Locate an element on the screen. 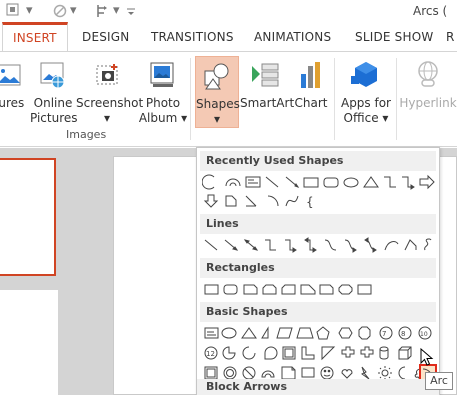 The width and height of the screenshot is (457, 395). shape-label-12: 12 is located at coordinates (210, 354).